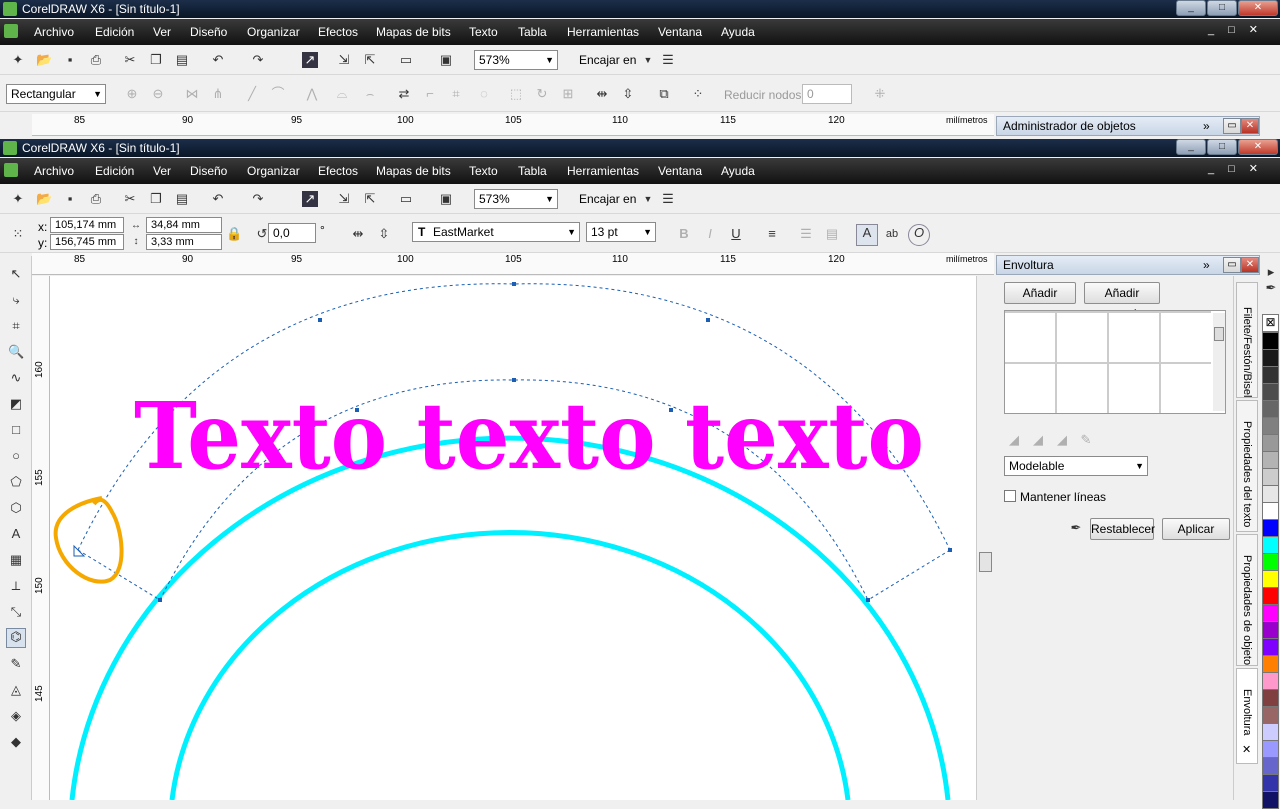  I want to click on menu-herramientas: Herramientas, so click(603, 171).